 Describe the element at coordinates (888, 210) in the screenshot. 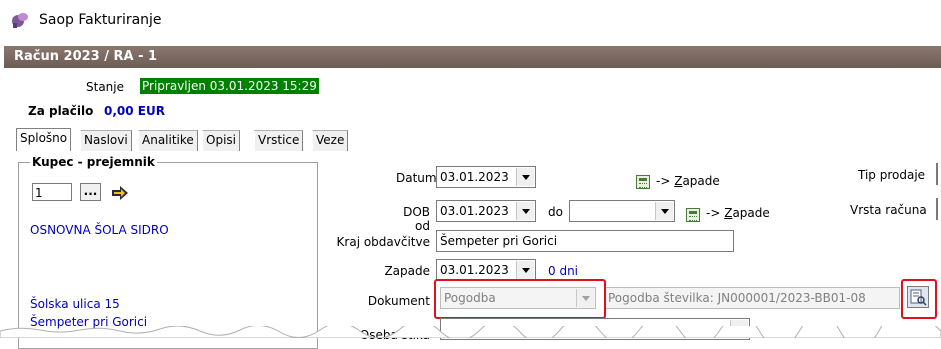

I see `vrsta-racuna-label: Vrsta računa` at that location.